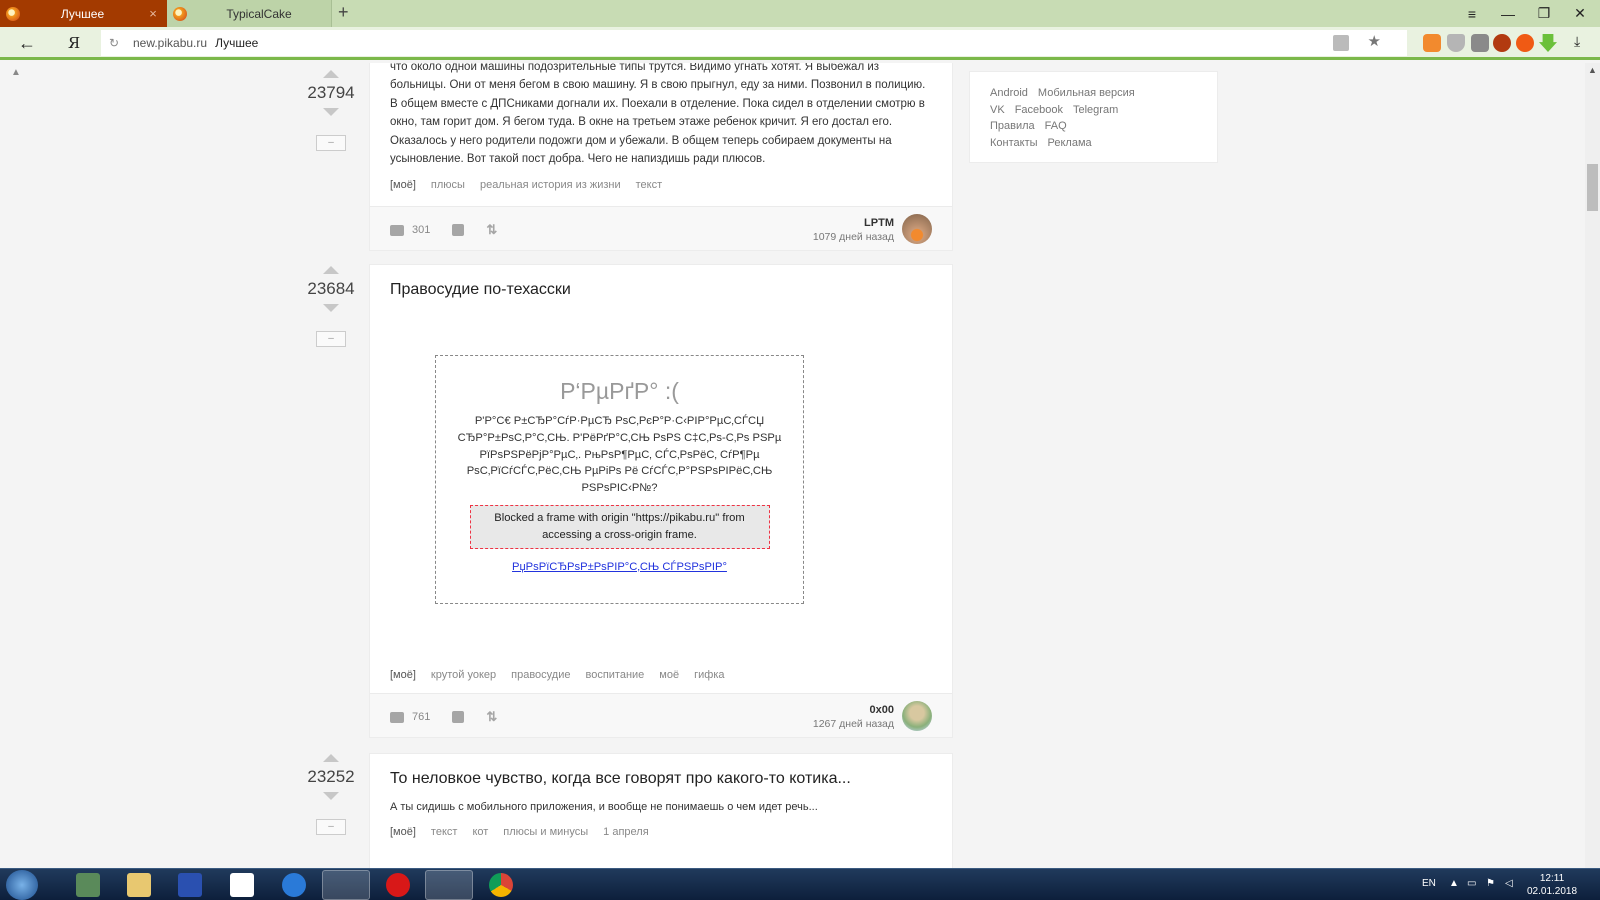  I want to click on new-tab-button: +, so click(343, 12).